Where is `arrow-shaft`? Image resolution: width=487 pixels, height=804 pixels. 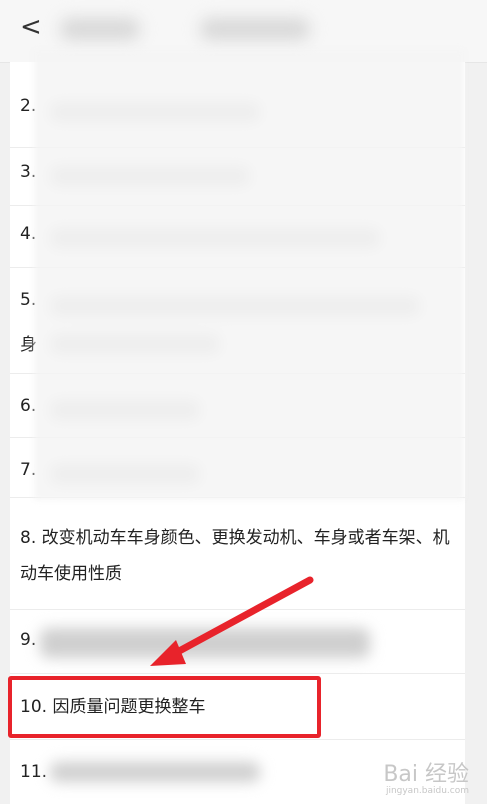 arrow-shaft is located at coordinates (240, 618).